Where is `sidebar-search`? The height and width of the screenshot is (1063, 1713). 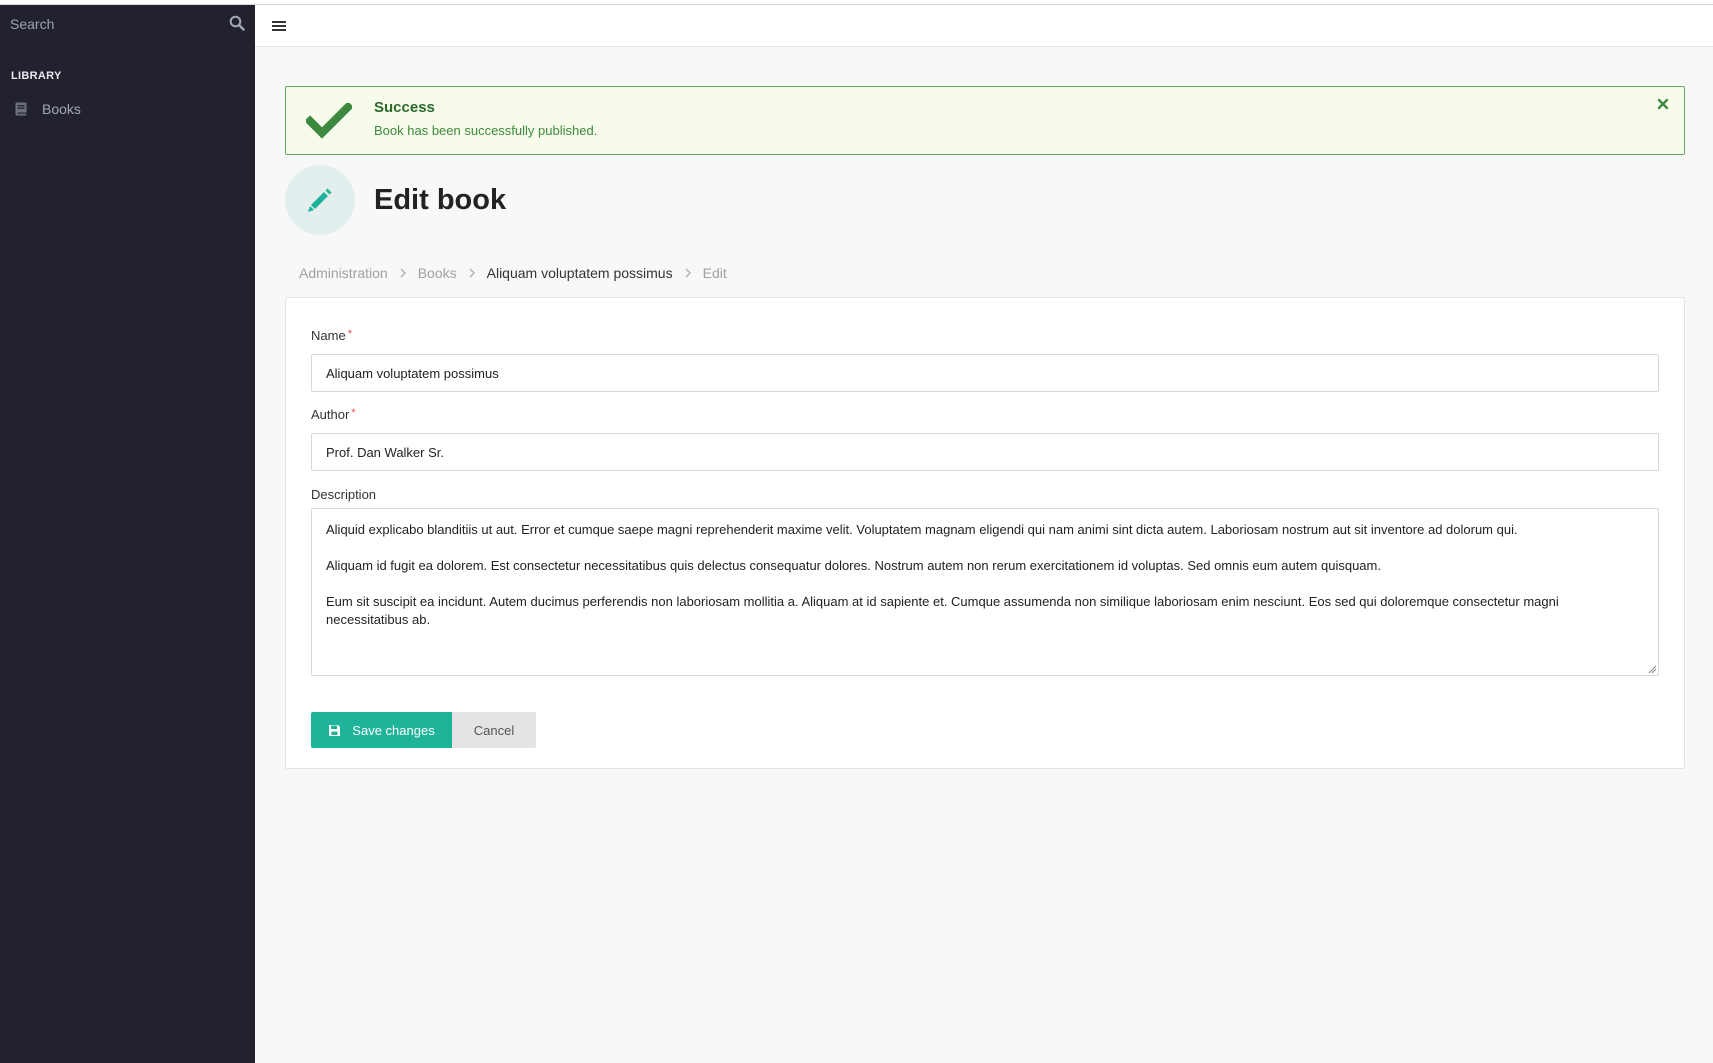 sidebar-search is located at coordinates (127, 23).